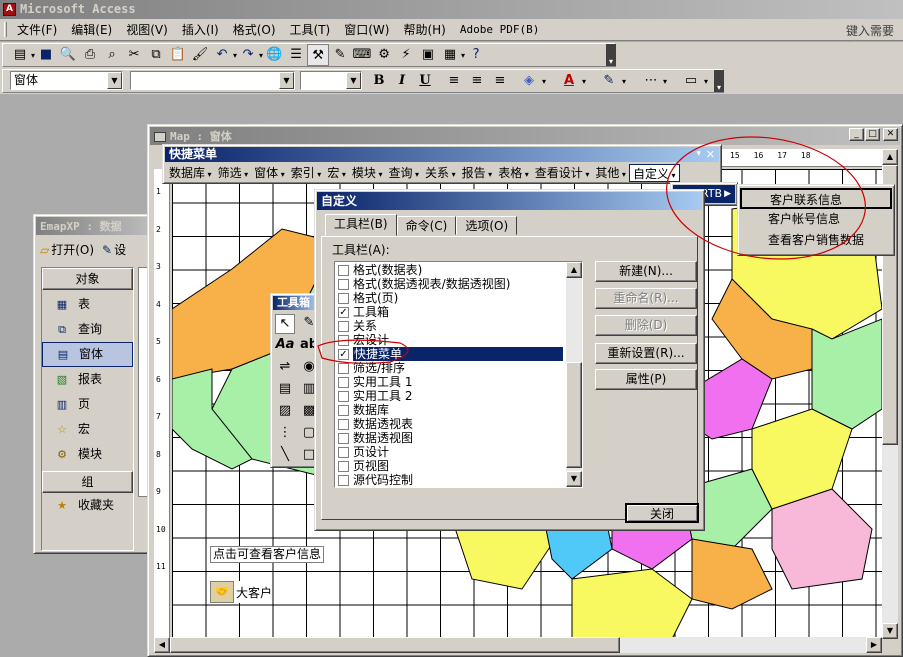 This screenshot has height=657, width=903. Describe the element at coordinates (318, 55) in the screenshot. I see `toolbox-icon: ⚒` at that location.